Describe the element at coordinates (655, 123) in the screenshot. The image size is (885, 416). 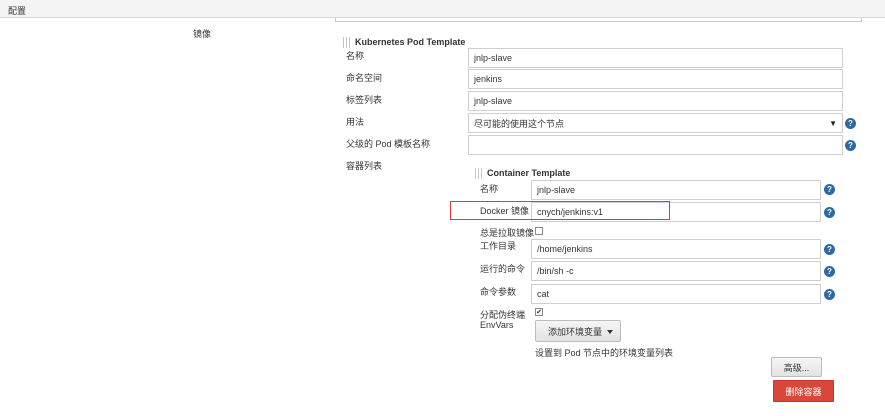
I see `usage-select: 尽可能的使用这个节点 ▼` at that location.